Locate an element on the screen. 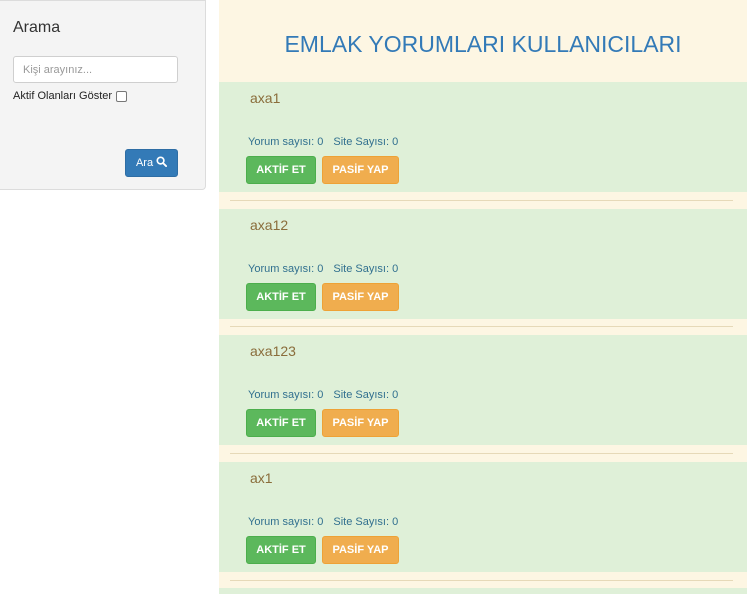 This screenshot has height=594, width=747. search-button-label: Ara is located at coordinates (144, 163).